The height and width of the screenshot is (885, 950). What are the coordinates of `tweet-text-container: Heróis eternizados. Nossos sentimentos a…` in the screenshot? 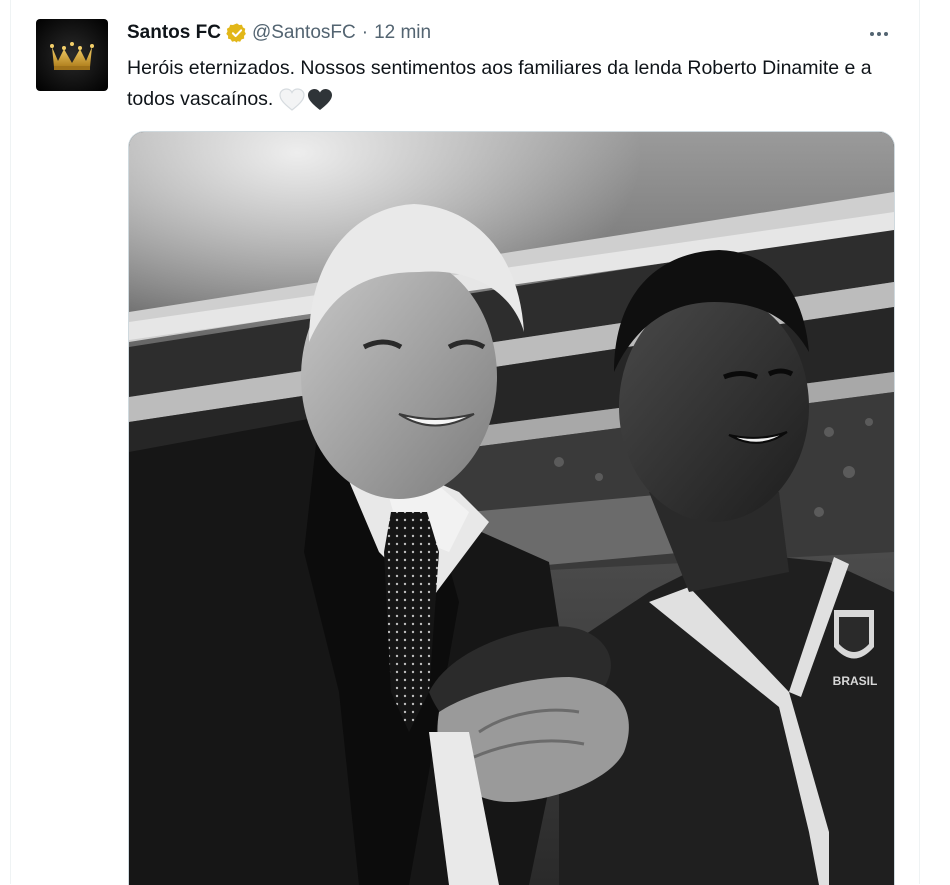 It's located at (507, 84).